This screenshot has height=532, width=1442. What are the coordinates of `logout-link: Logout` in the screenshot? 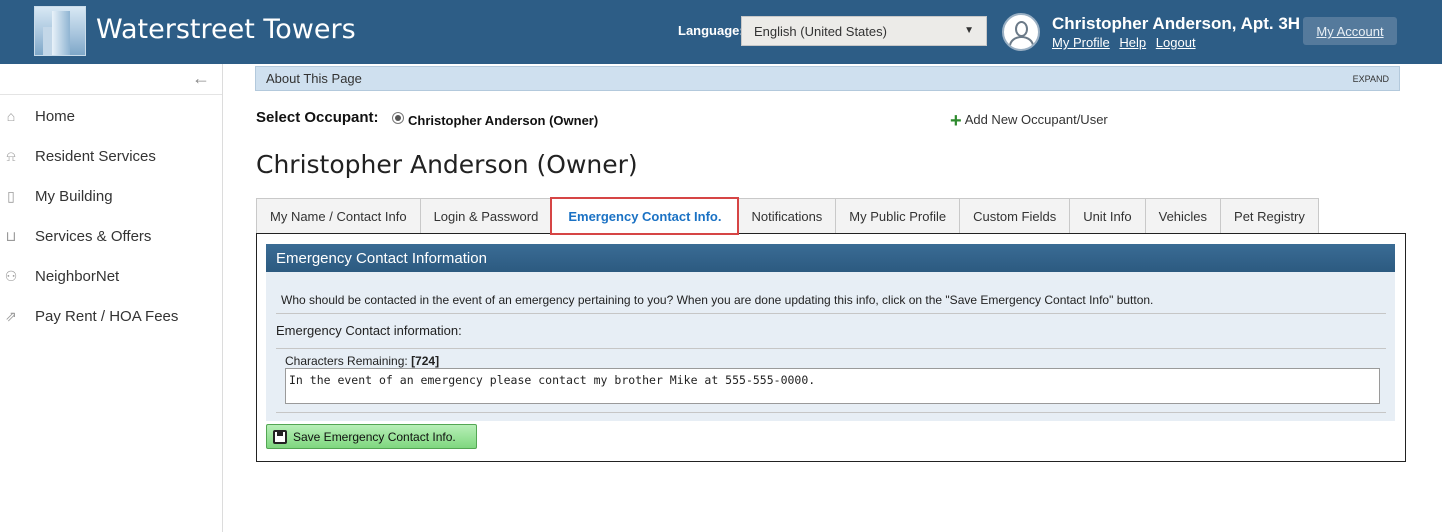 It's located at (1176, 42).